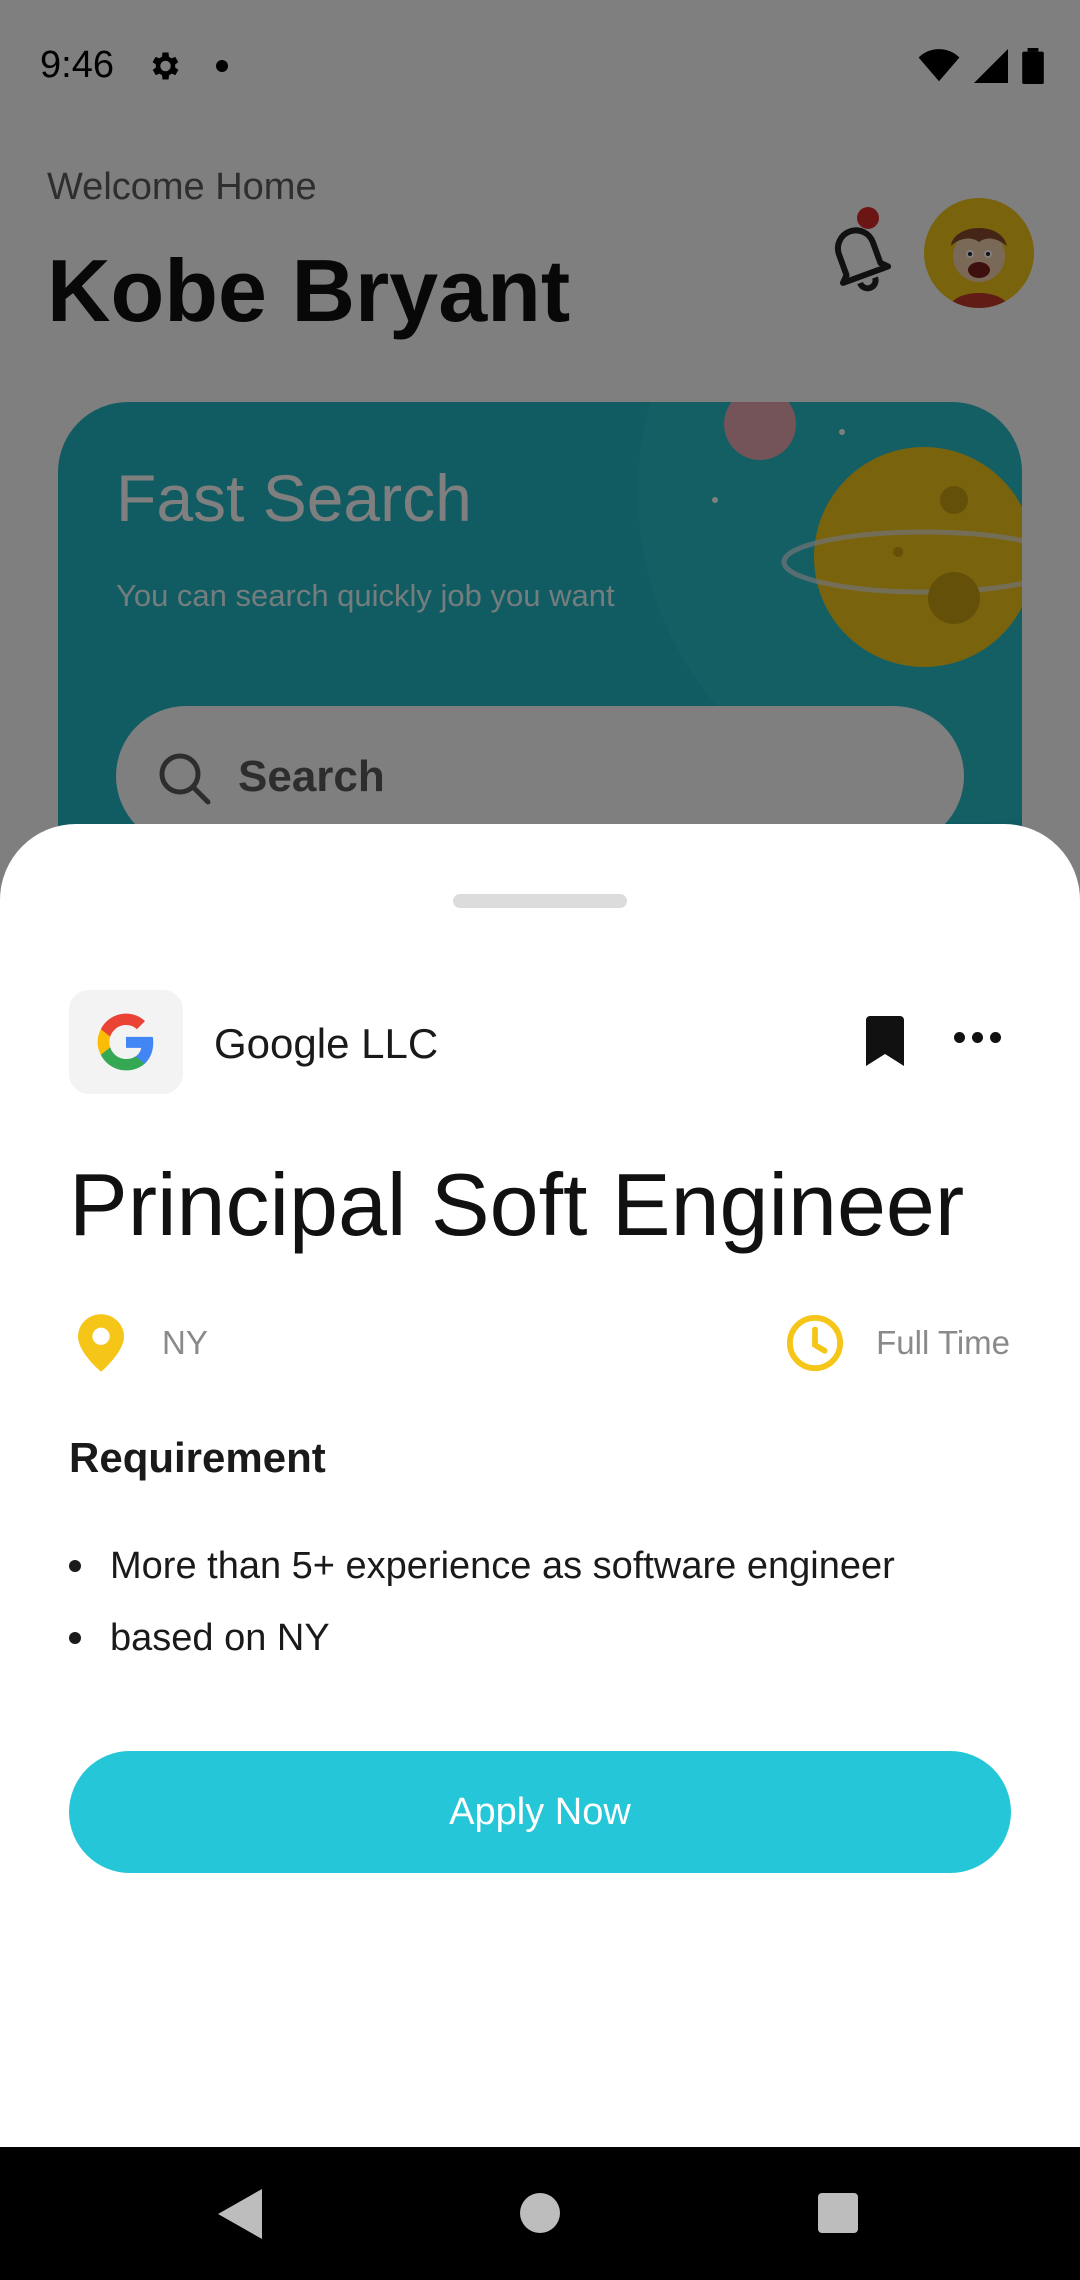 The height and width of the screenshot is (2280, 1080). Describe the element at coordinates (943, 1342) in the screenshot. I see `job-type: Full Time` at that location.